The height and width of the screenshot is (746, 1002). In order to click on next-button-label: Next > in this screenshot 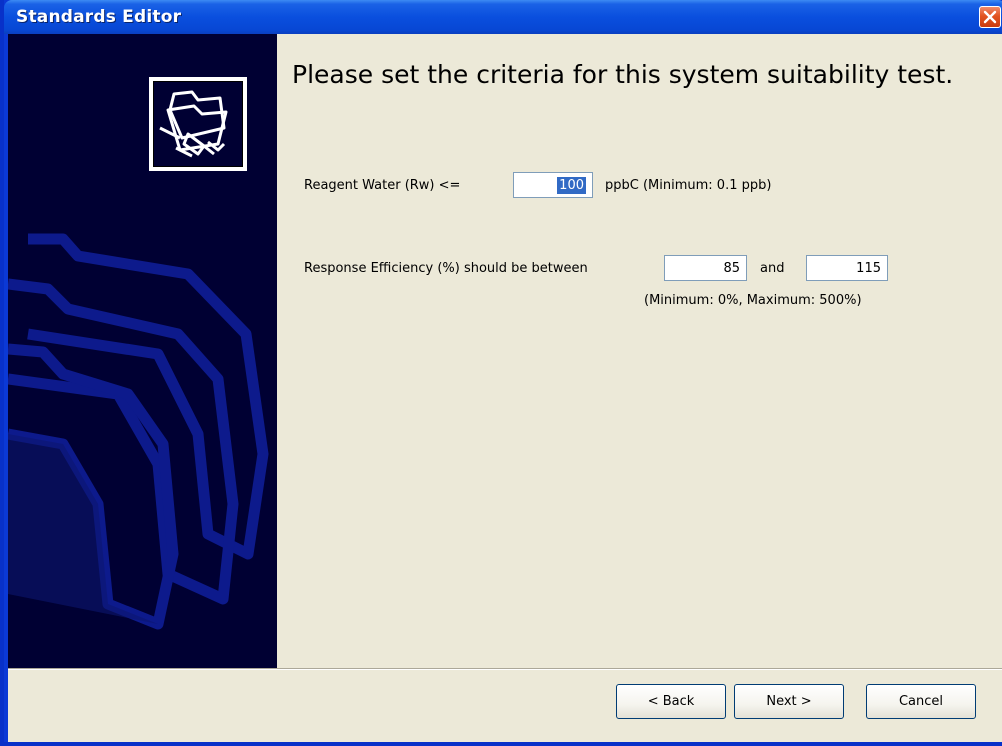, I will do `click(789, 701)`.